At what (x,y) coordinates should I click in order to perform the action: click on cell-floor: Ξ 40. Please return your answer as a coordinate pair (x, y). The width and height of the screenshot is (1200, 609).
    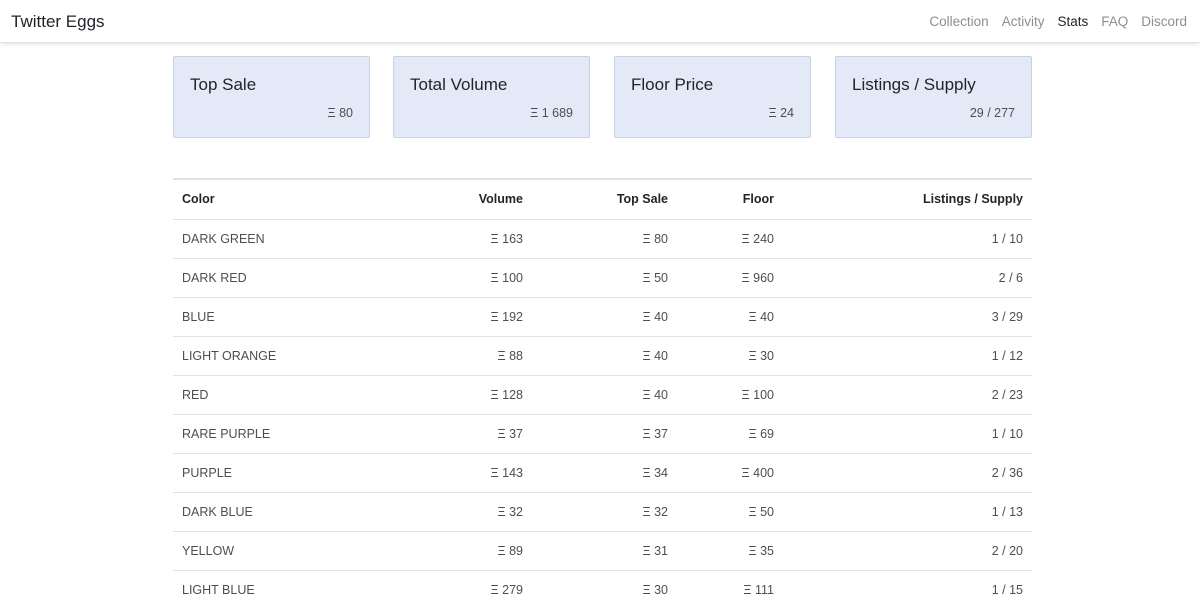
    Looking at the image, I should click on (730, 316).